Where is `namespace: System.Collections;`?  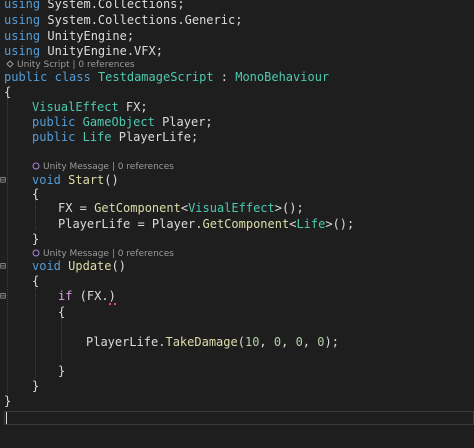
namespace: System.Collections; is located at coordinates (116, 5).